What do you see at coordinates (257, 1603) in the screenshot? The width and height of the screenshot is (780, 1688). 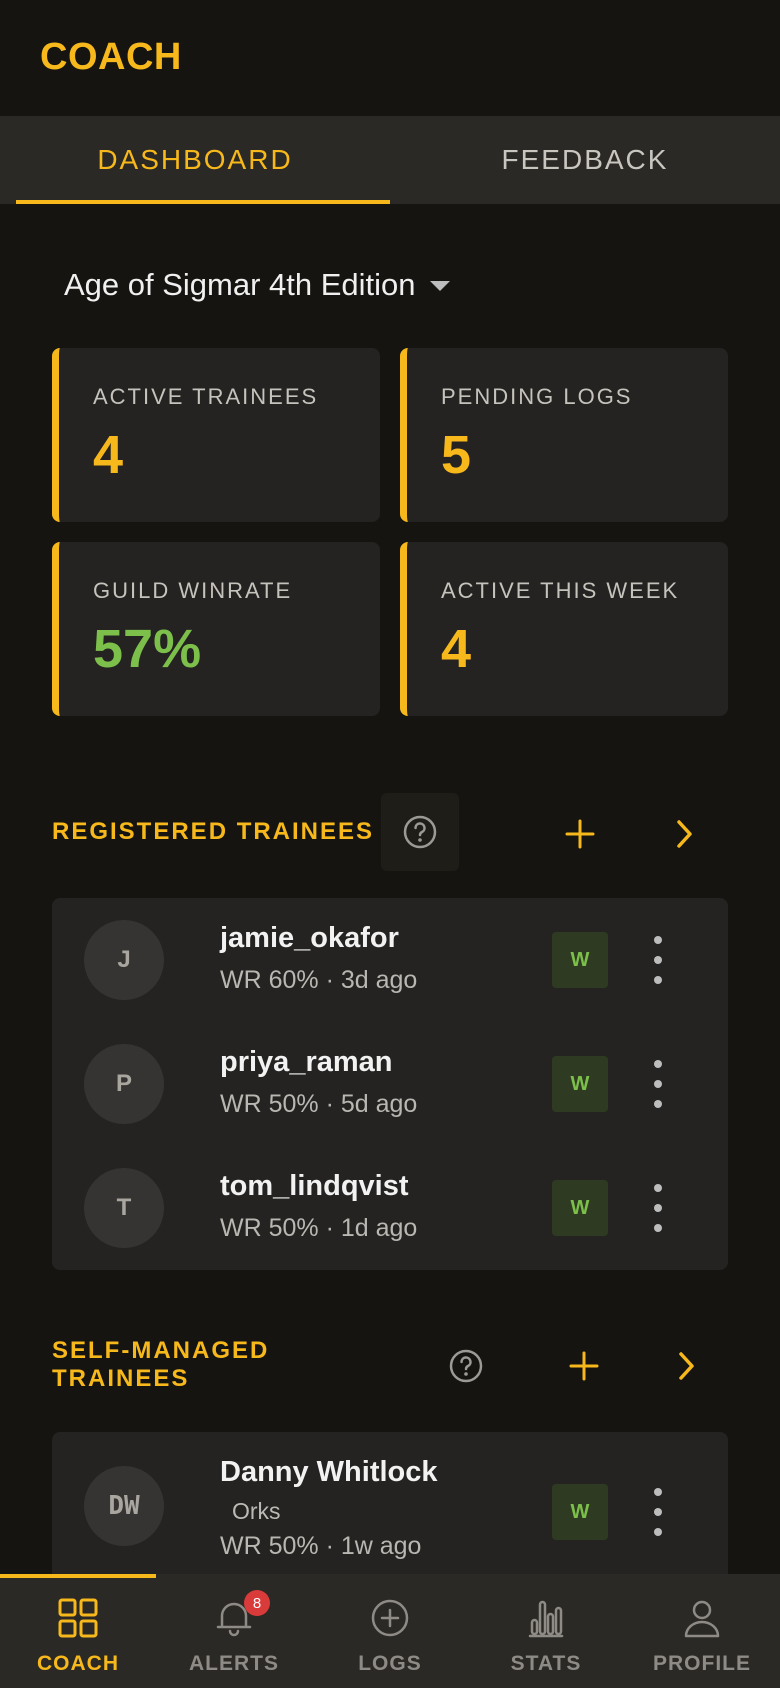 I see `alerts-count-badge: 8` at bounding box center [257, 1603].